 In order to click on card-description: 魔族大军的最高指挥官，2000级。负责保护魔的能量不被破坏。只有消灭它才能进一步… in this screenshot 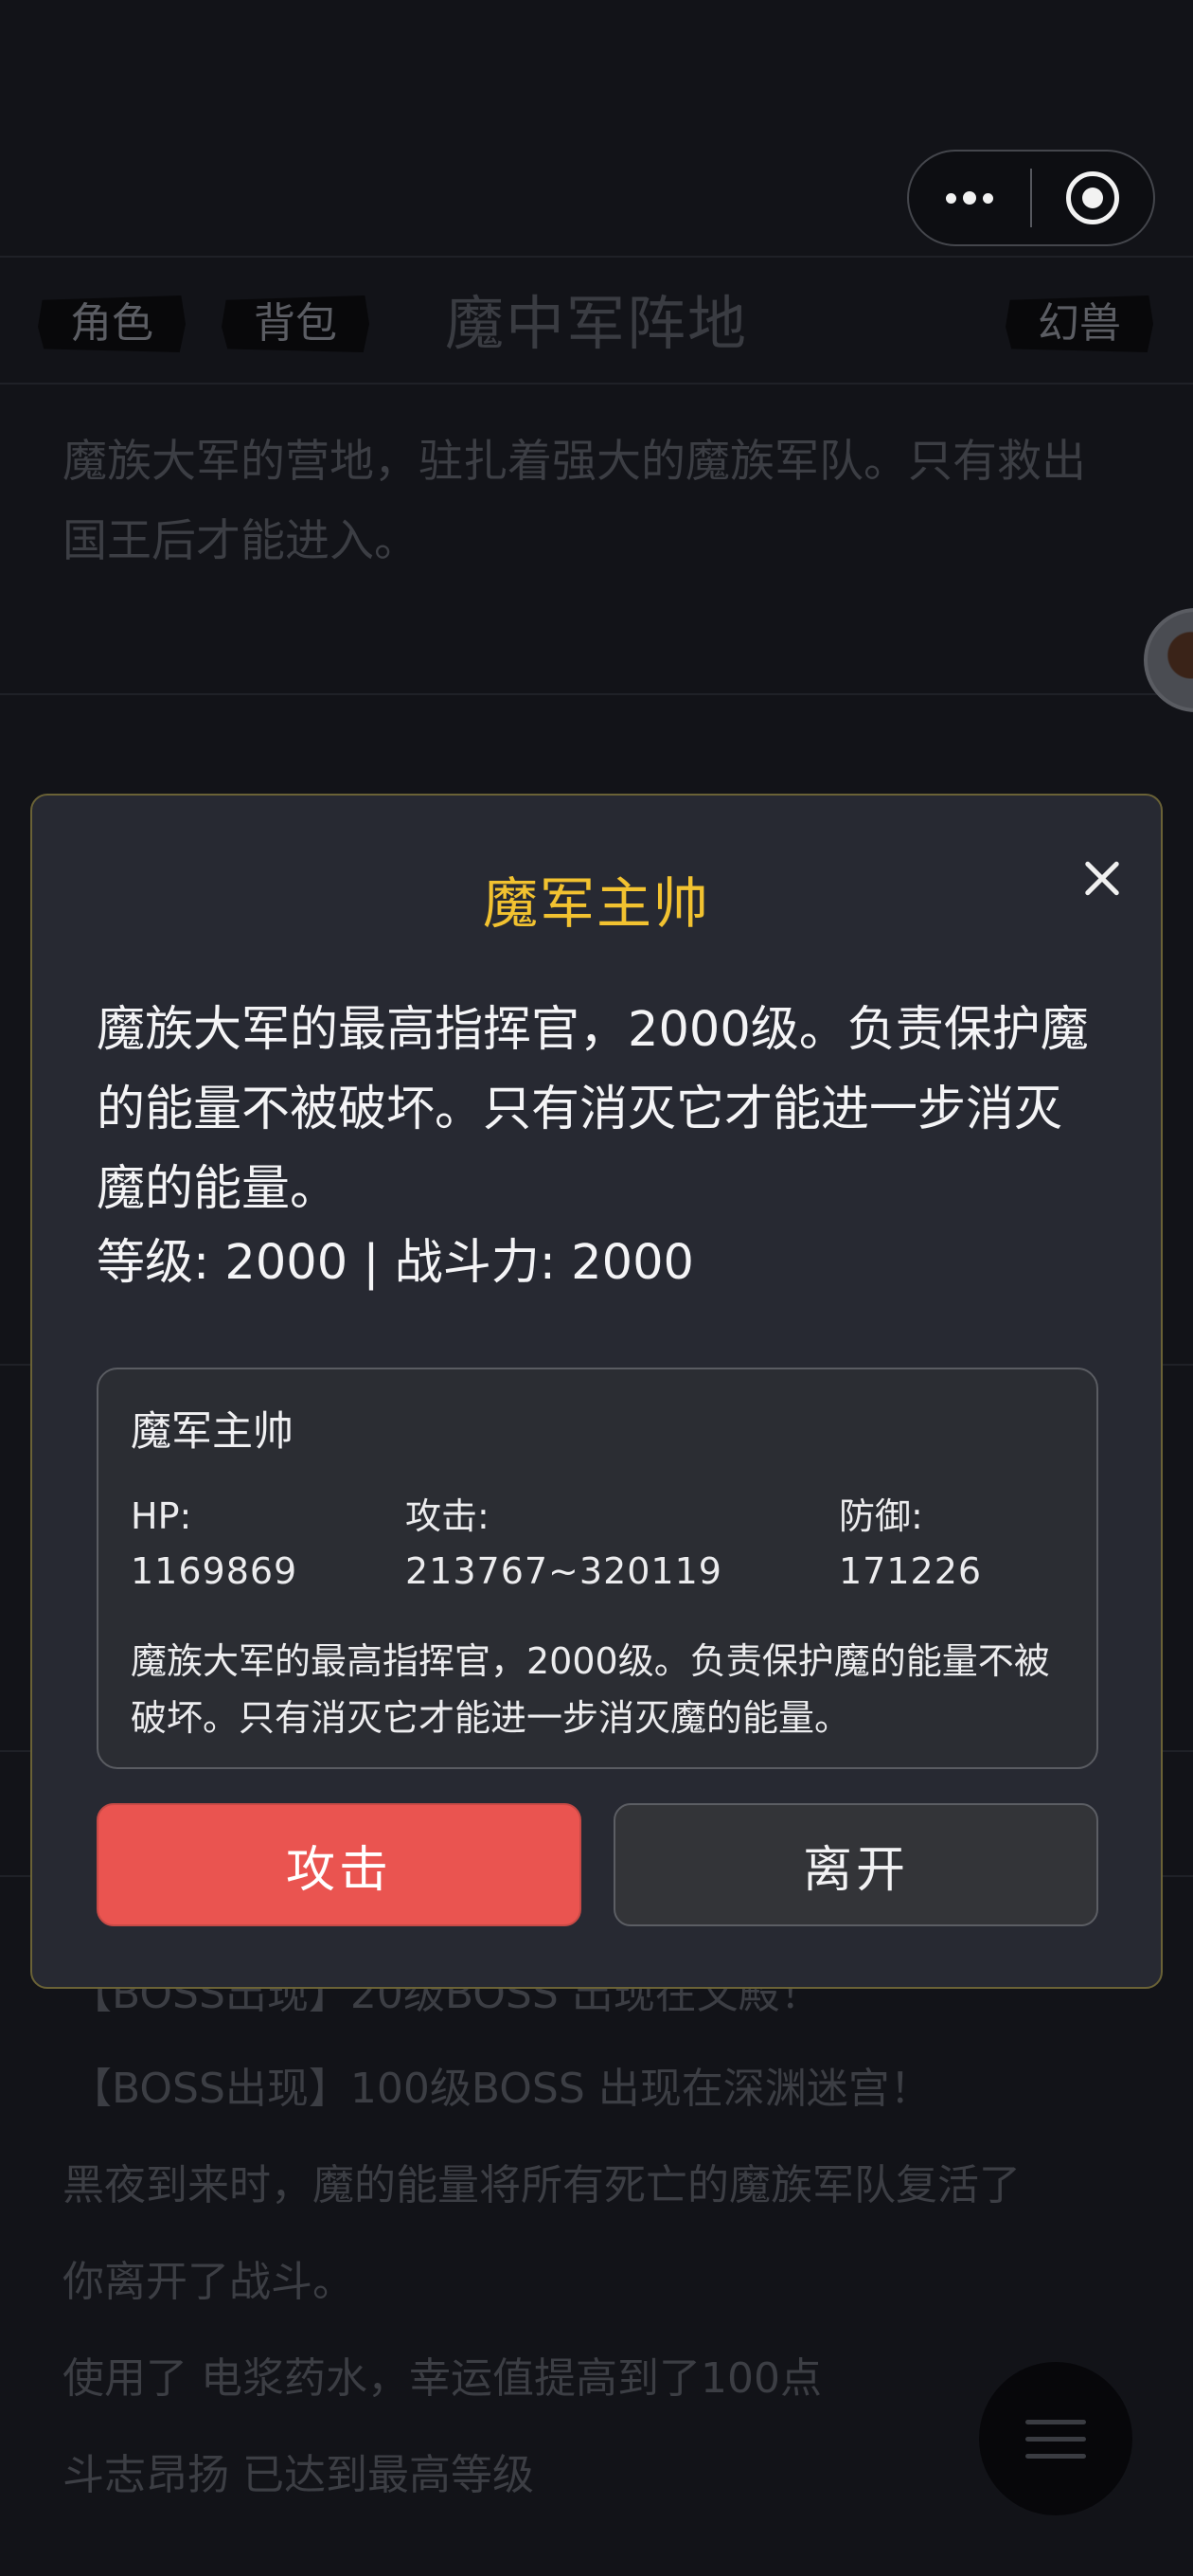, I will do `click(590, 1689)`.